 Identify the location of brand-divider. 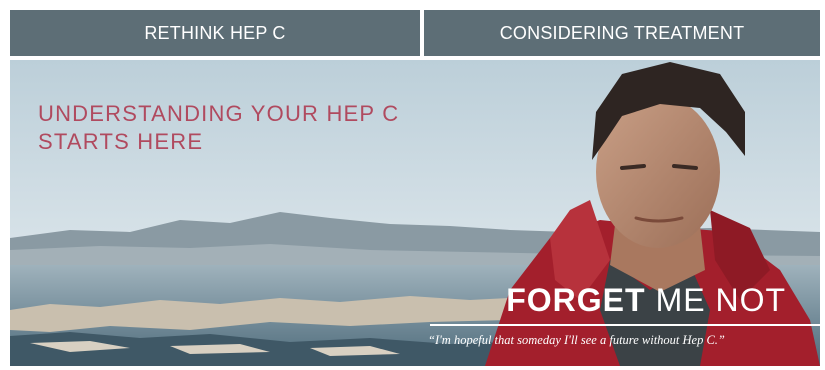
(625, 325).